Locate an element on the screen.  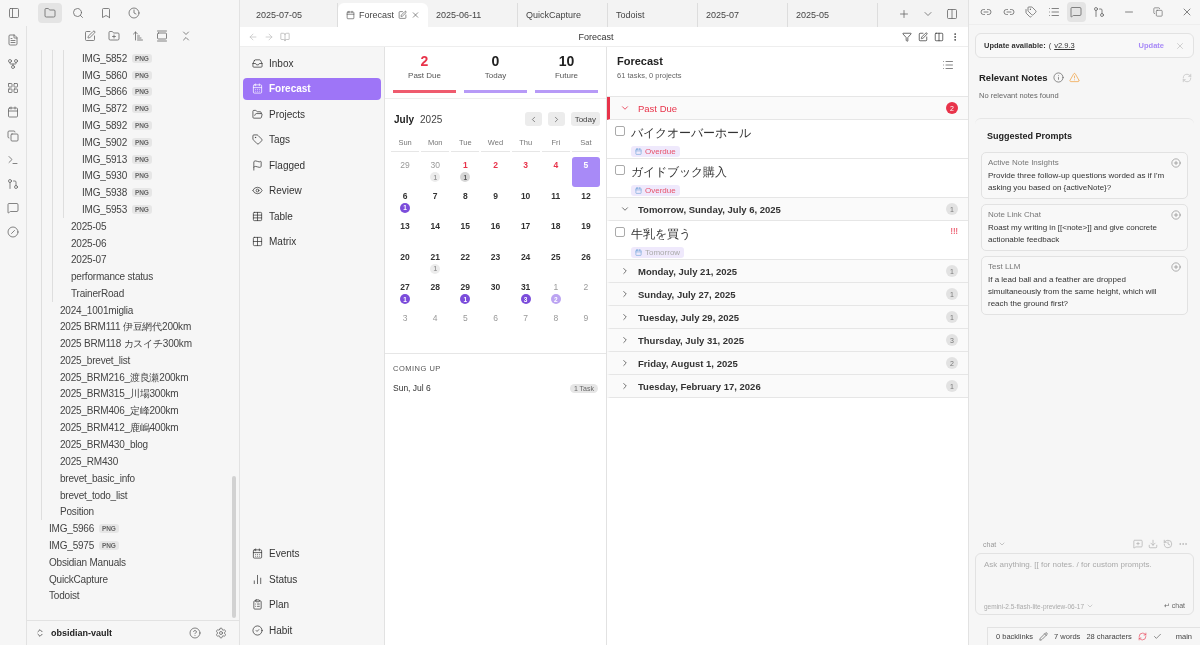
stat-card: 0 Today is located at coordinates (495, 73).